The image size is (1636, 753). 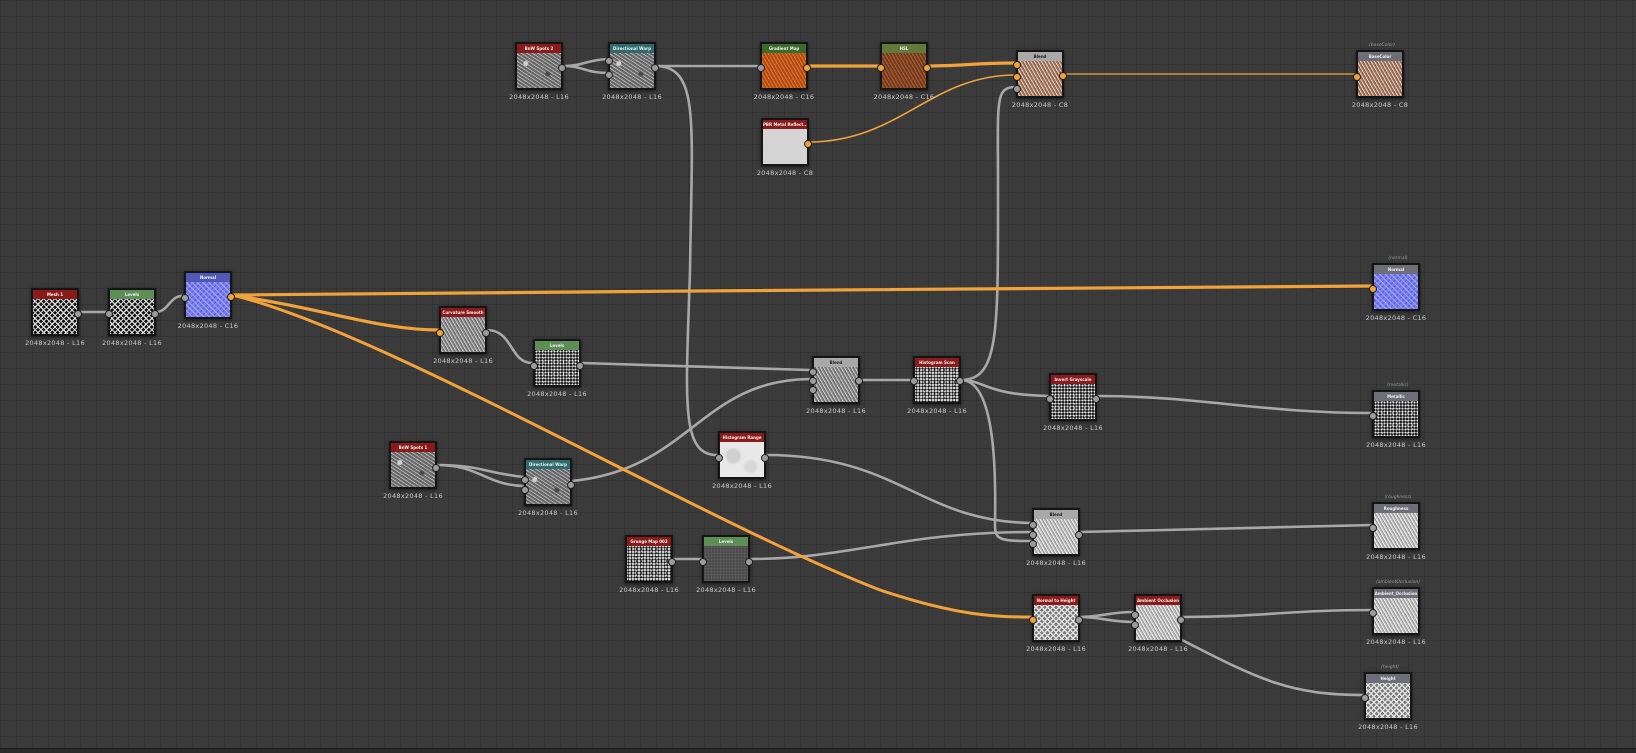 What do you see at coordinates (548, 487) in the screenshot?
I see `node-directional-warp-2: Directional Warp 2048x2048 - L16` at bounding box center [548, 487].